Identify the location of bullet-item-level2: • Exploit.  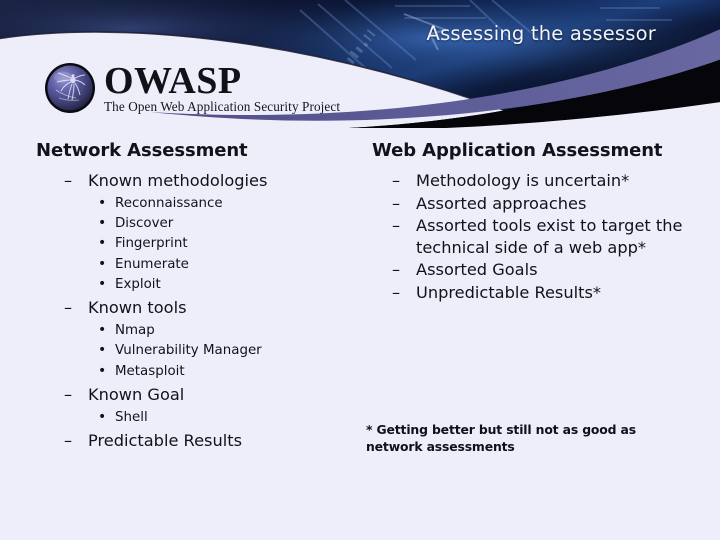
(227, 285).